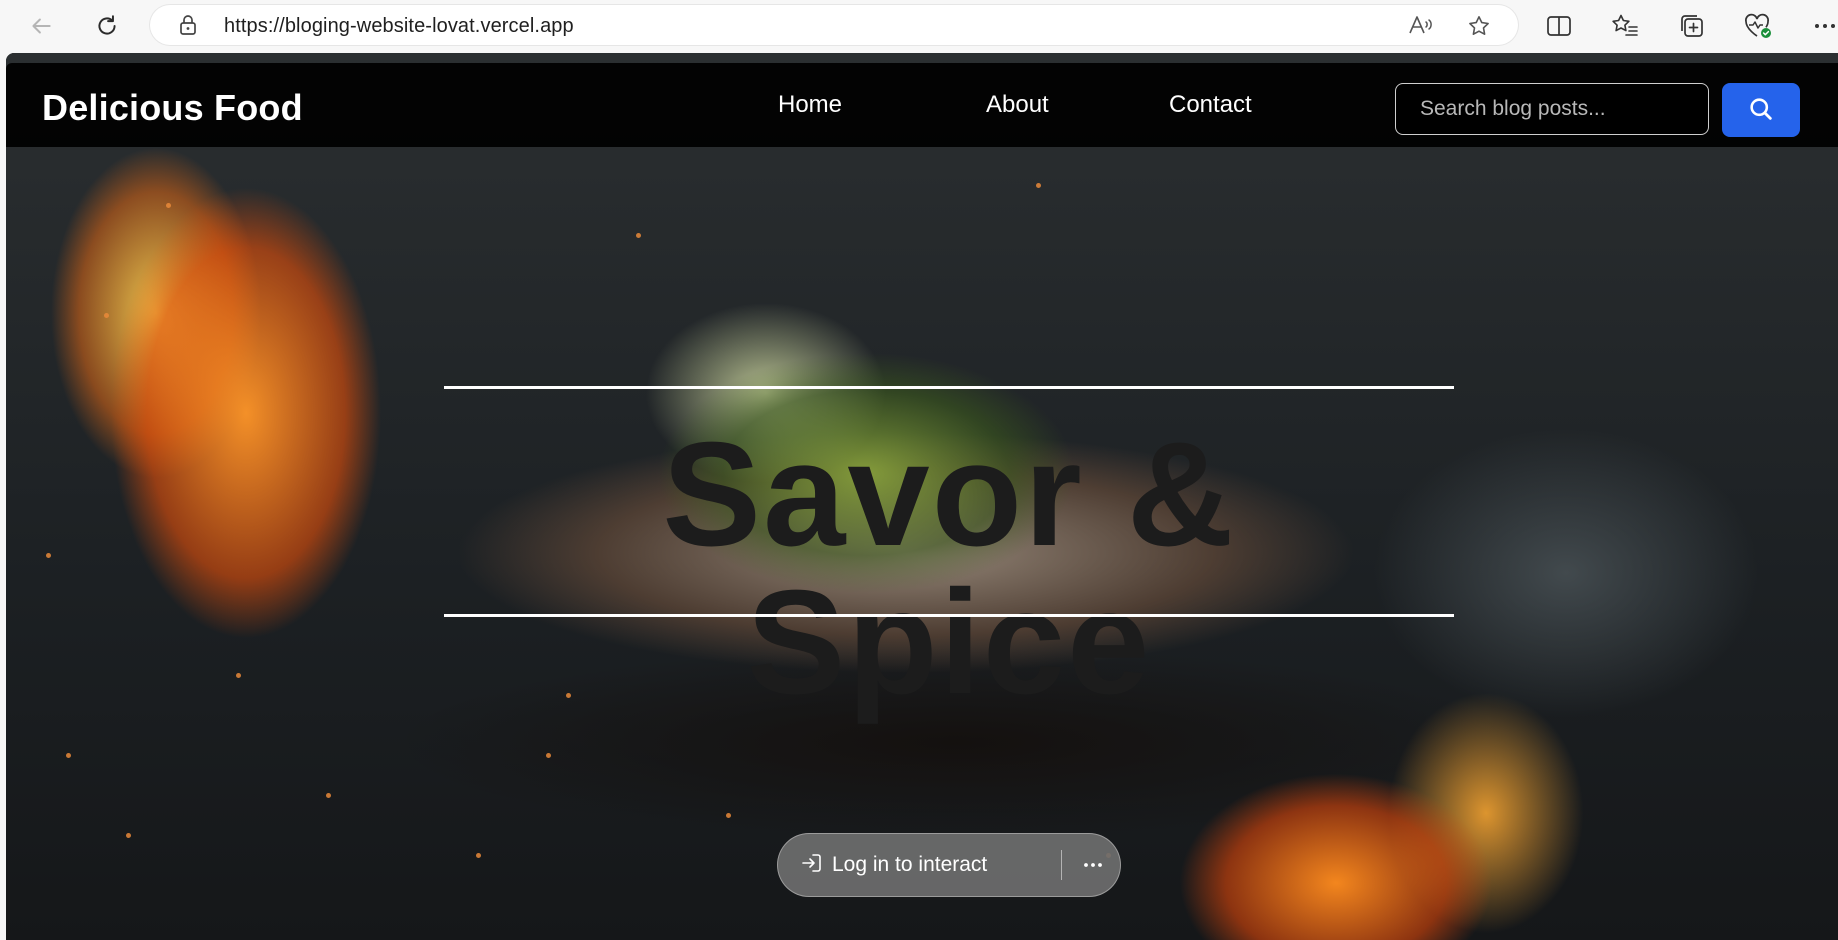 Image resolution: width=1838 pixels, height=940 pixels. I want to click on back-icon, so click(41, 26).